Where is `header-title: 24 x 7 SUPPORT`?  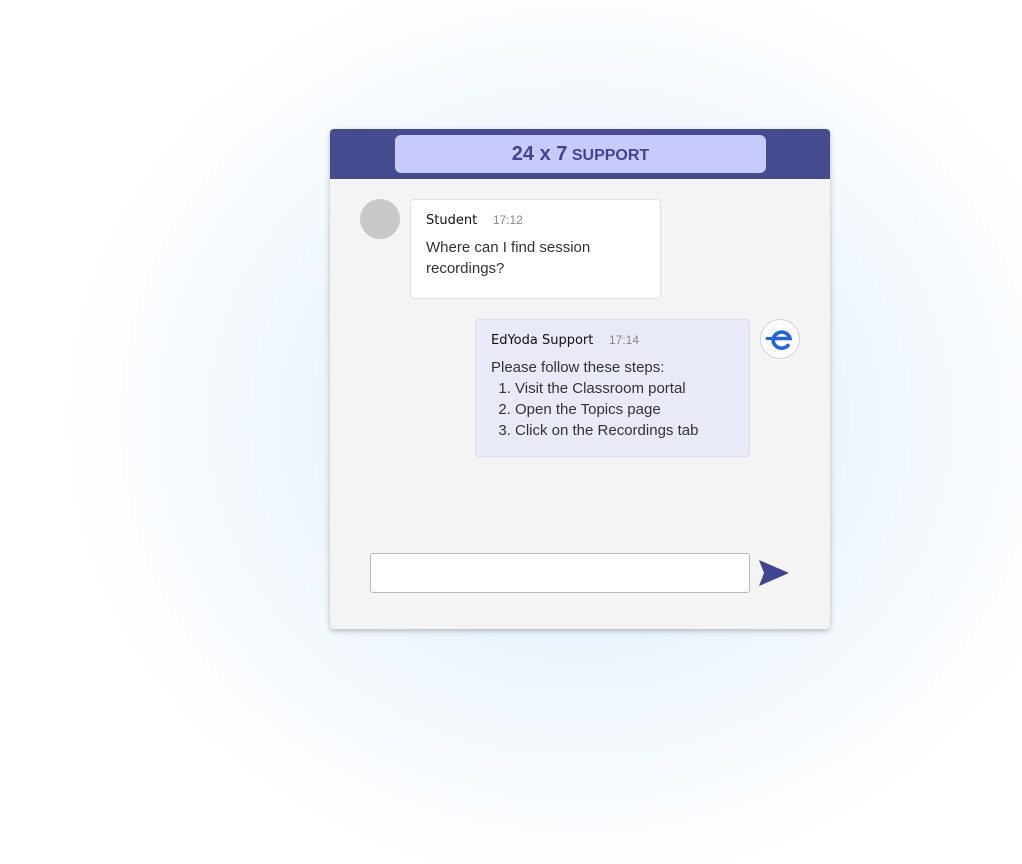 header-title: 24 x 7 SUPPORT is located at coordinates (580, 154).